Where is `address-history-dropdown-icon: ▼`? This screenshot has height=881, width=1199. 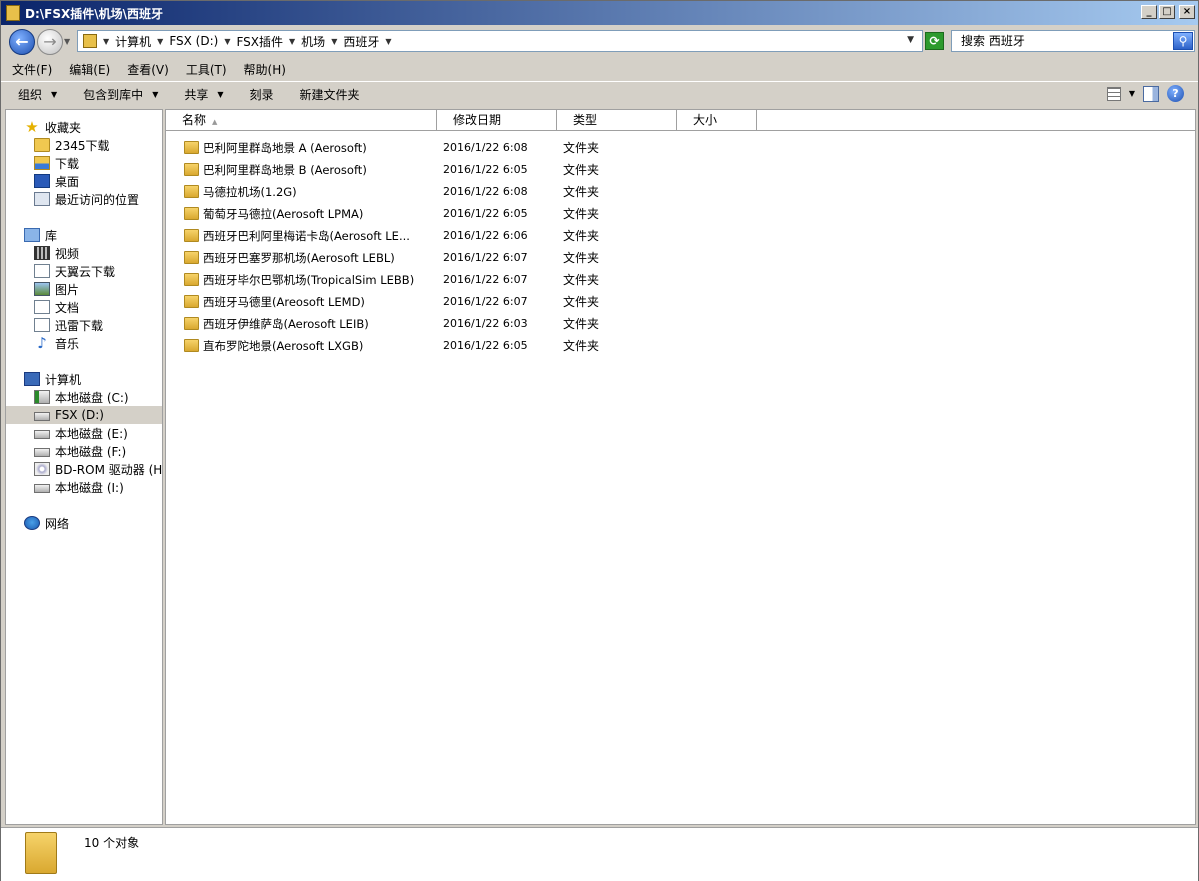 address-history-dropdown-icon: ▼ is located at coordinates (910, 40).